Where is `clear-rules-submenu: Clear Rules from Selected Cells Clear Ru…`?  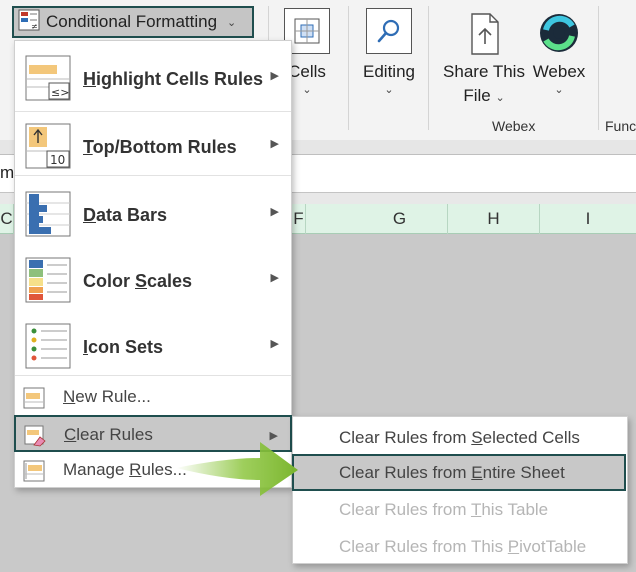
clear-rules-submenu: Clear Rules from Selected Cells Clear Ru… is located at coordinates (460, 490).